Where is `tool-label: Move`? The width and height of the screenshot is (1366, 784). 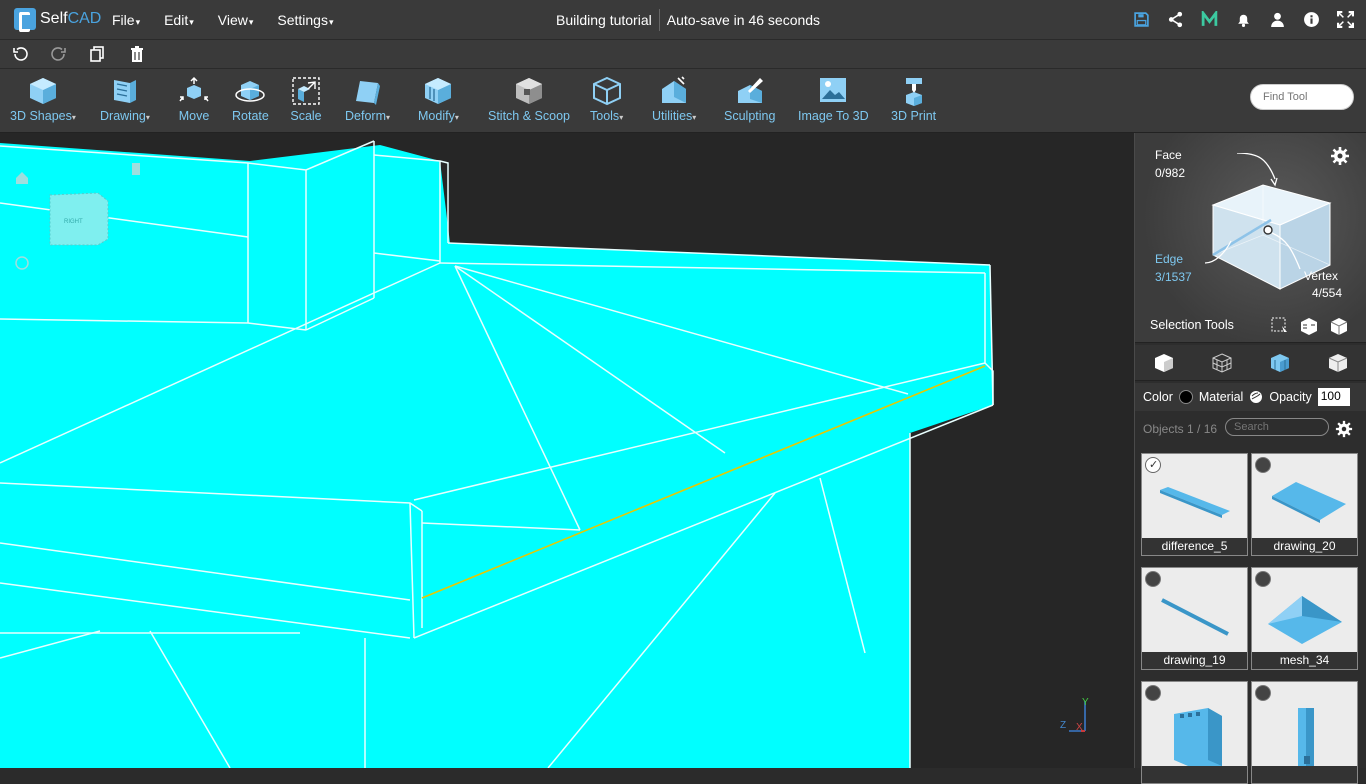 tool-label: Move is located at coordinates (194, 116).